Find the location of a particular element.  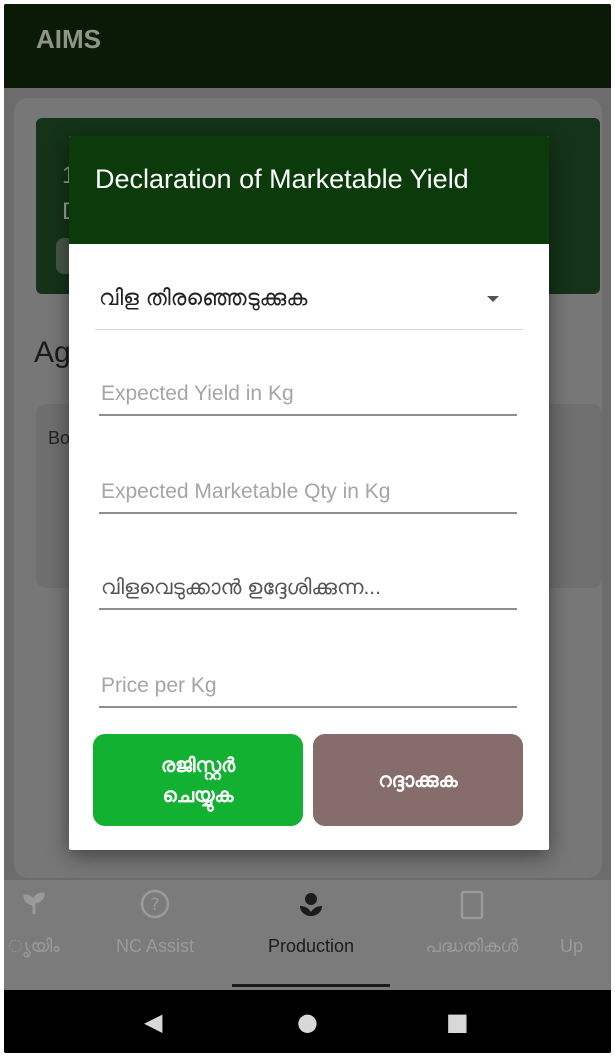

bottom-navigation: ൃയിം ? NC Assist Production പദ്ധതികൾ Up is located at coordinates (307, 935).